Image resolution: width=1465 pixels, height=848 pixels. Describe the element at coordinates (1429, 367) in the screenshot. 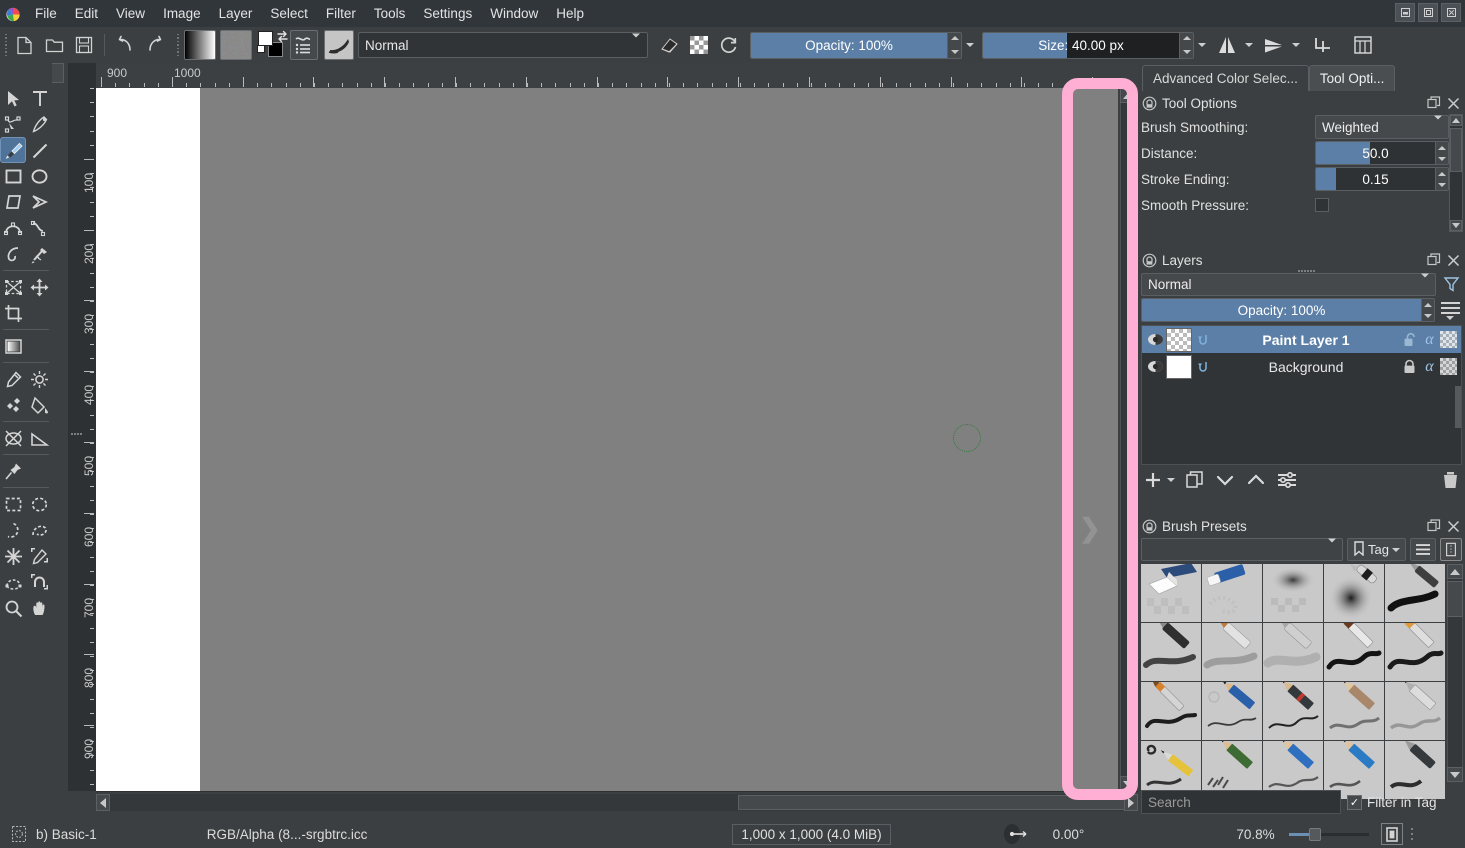

I see `alpha-lock-icon: α` at that location.